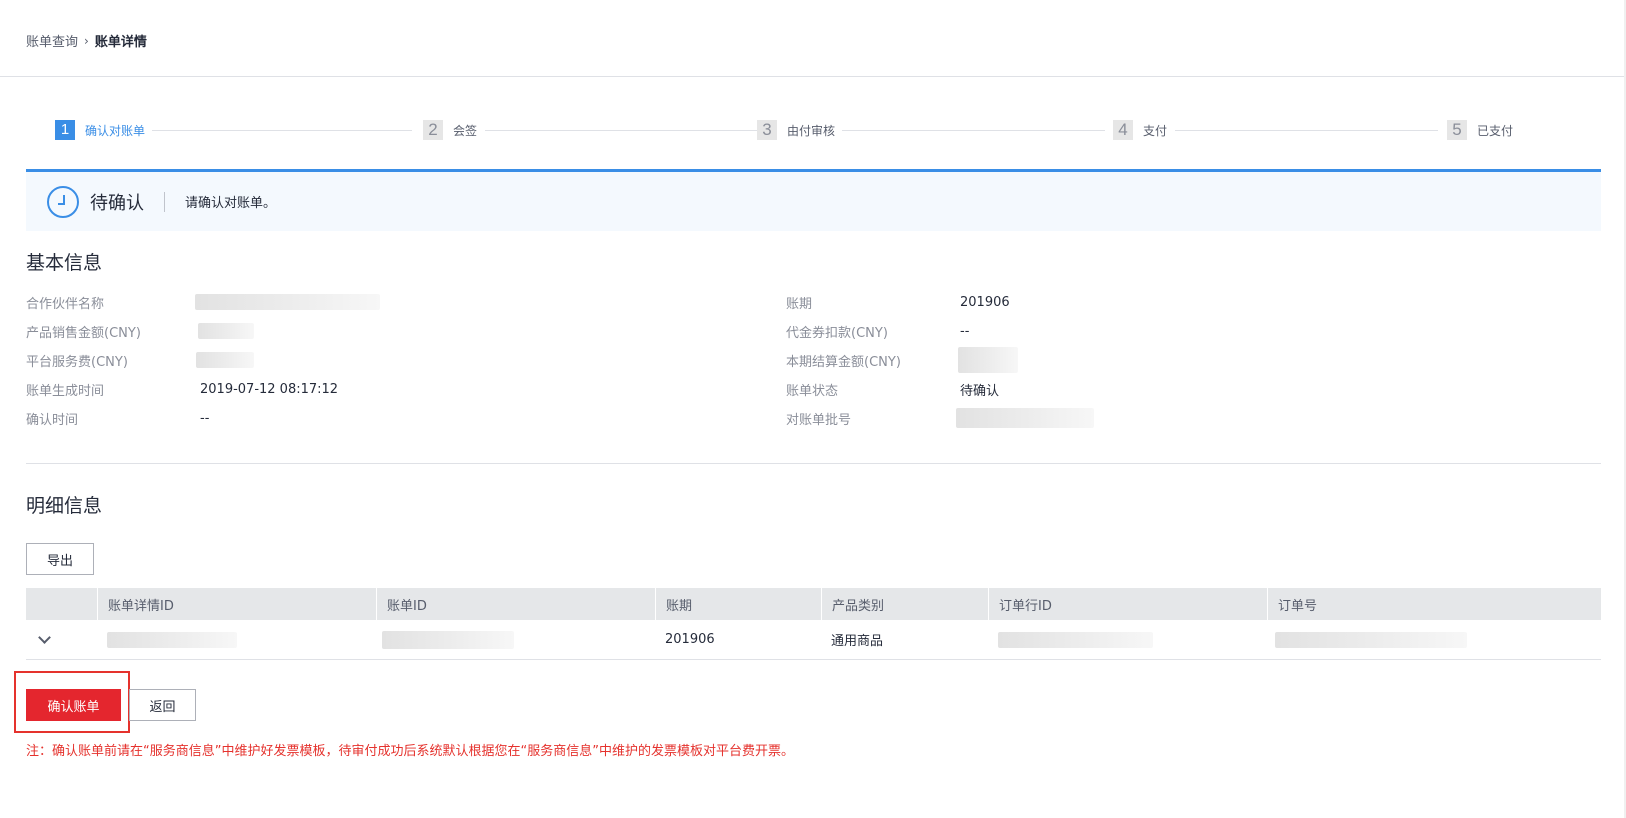 This screenshot has height=818, width=1626. What do you see at coordinates (61, 604) in the screenshot?
I see `table-header-expand` at bounding box center [61, 604].